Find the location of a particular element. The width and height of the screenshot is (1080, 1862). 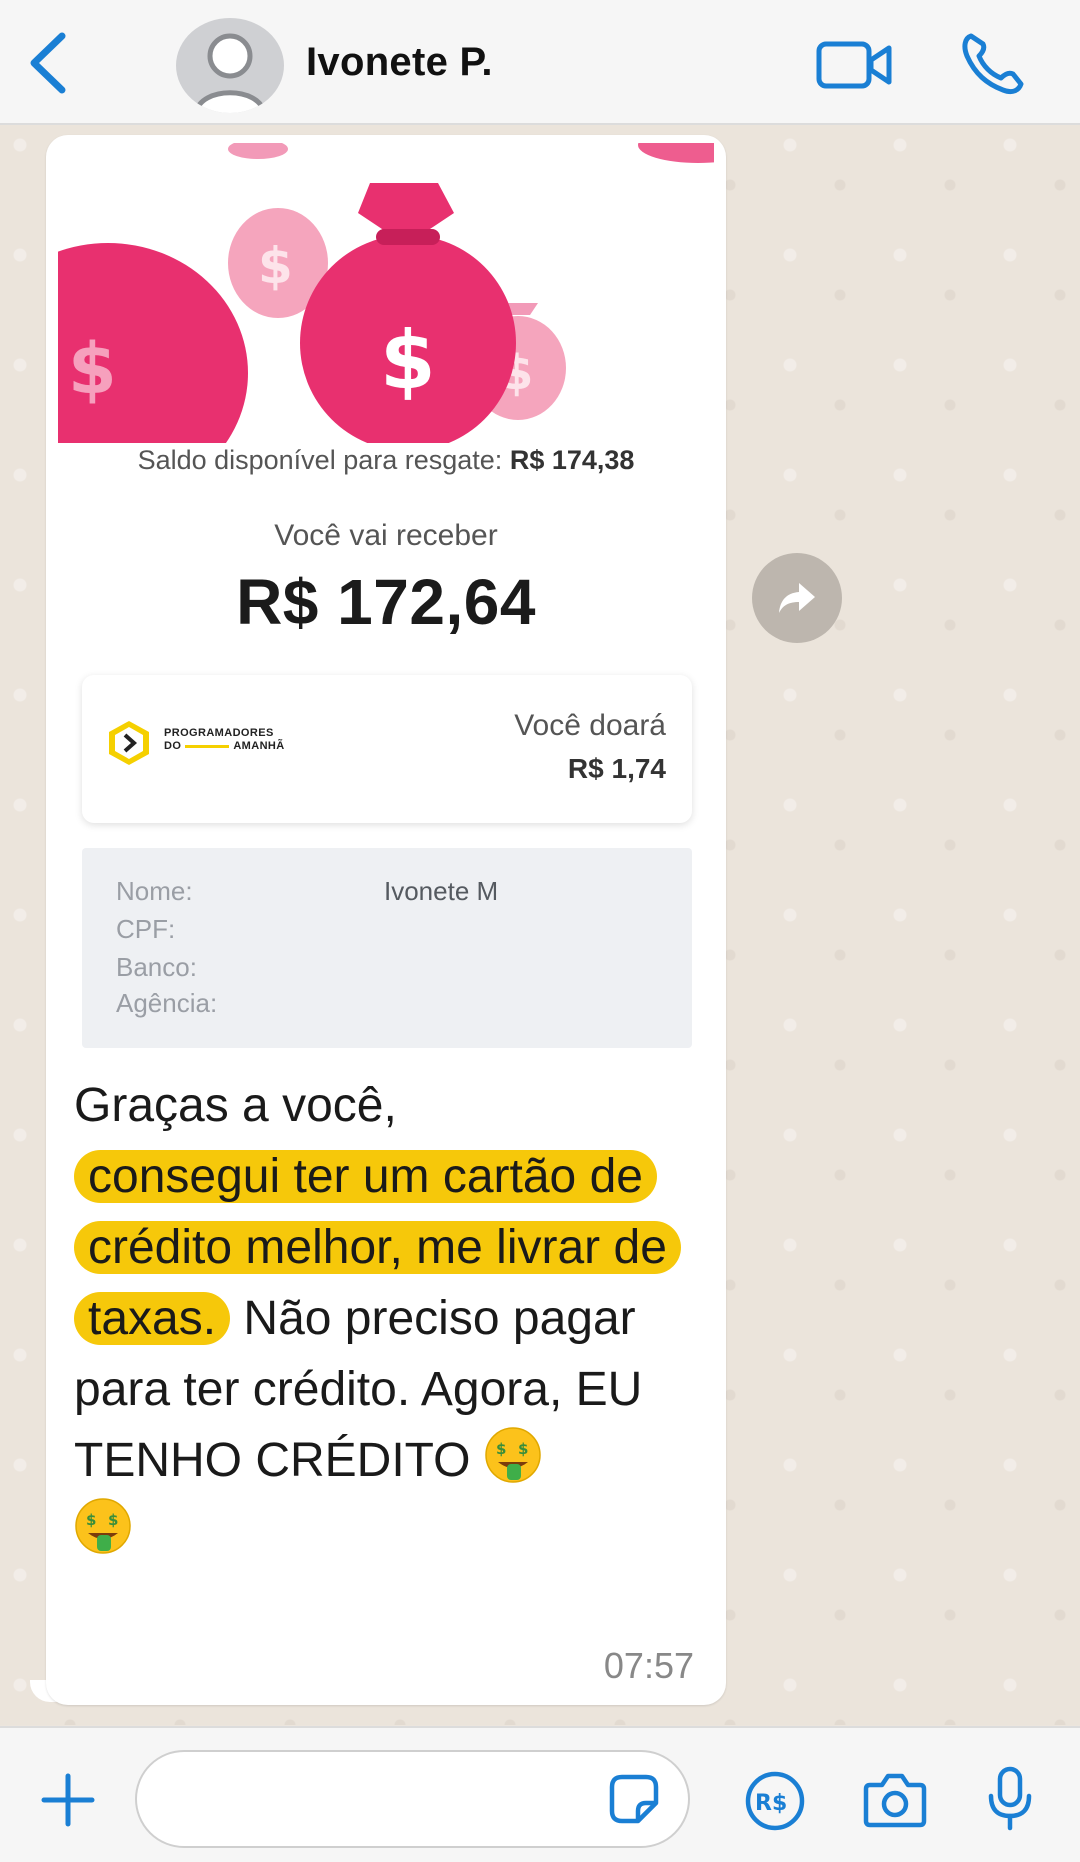

svg-text: R$ is located at coordinates (771, 1803).